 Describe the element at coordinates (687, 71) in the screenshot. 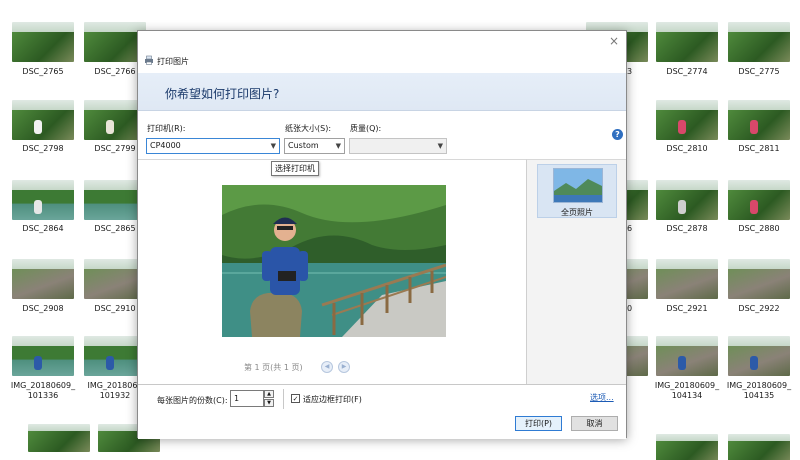

I see `gallery-label: DSC_2774` at that location.